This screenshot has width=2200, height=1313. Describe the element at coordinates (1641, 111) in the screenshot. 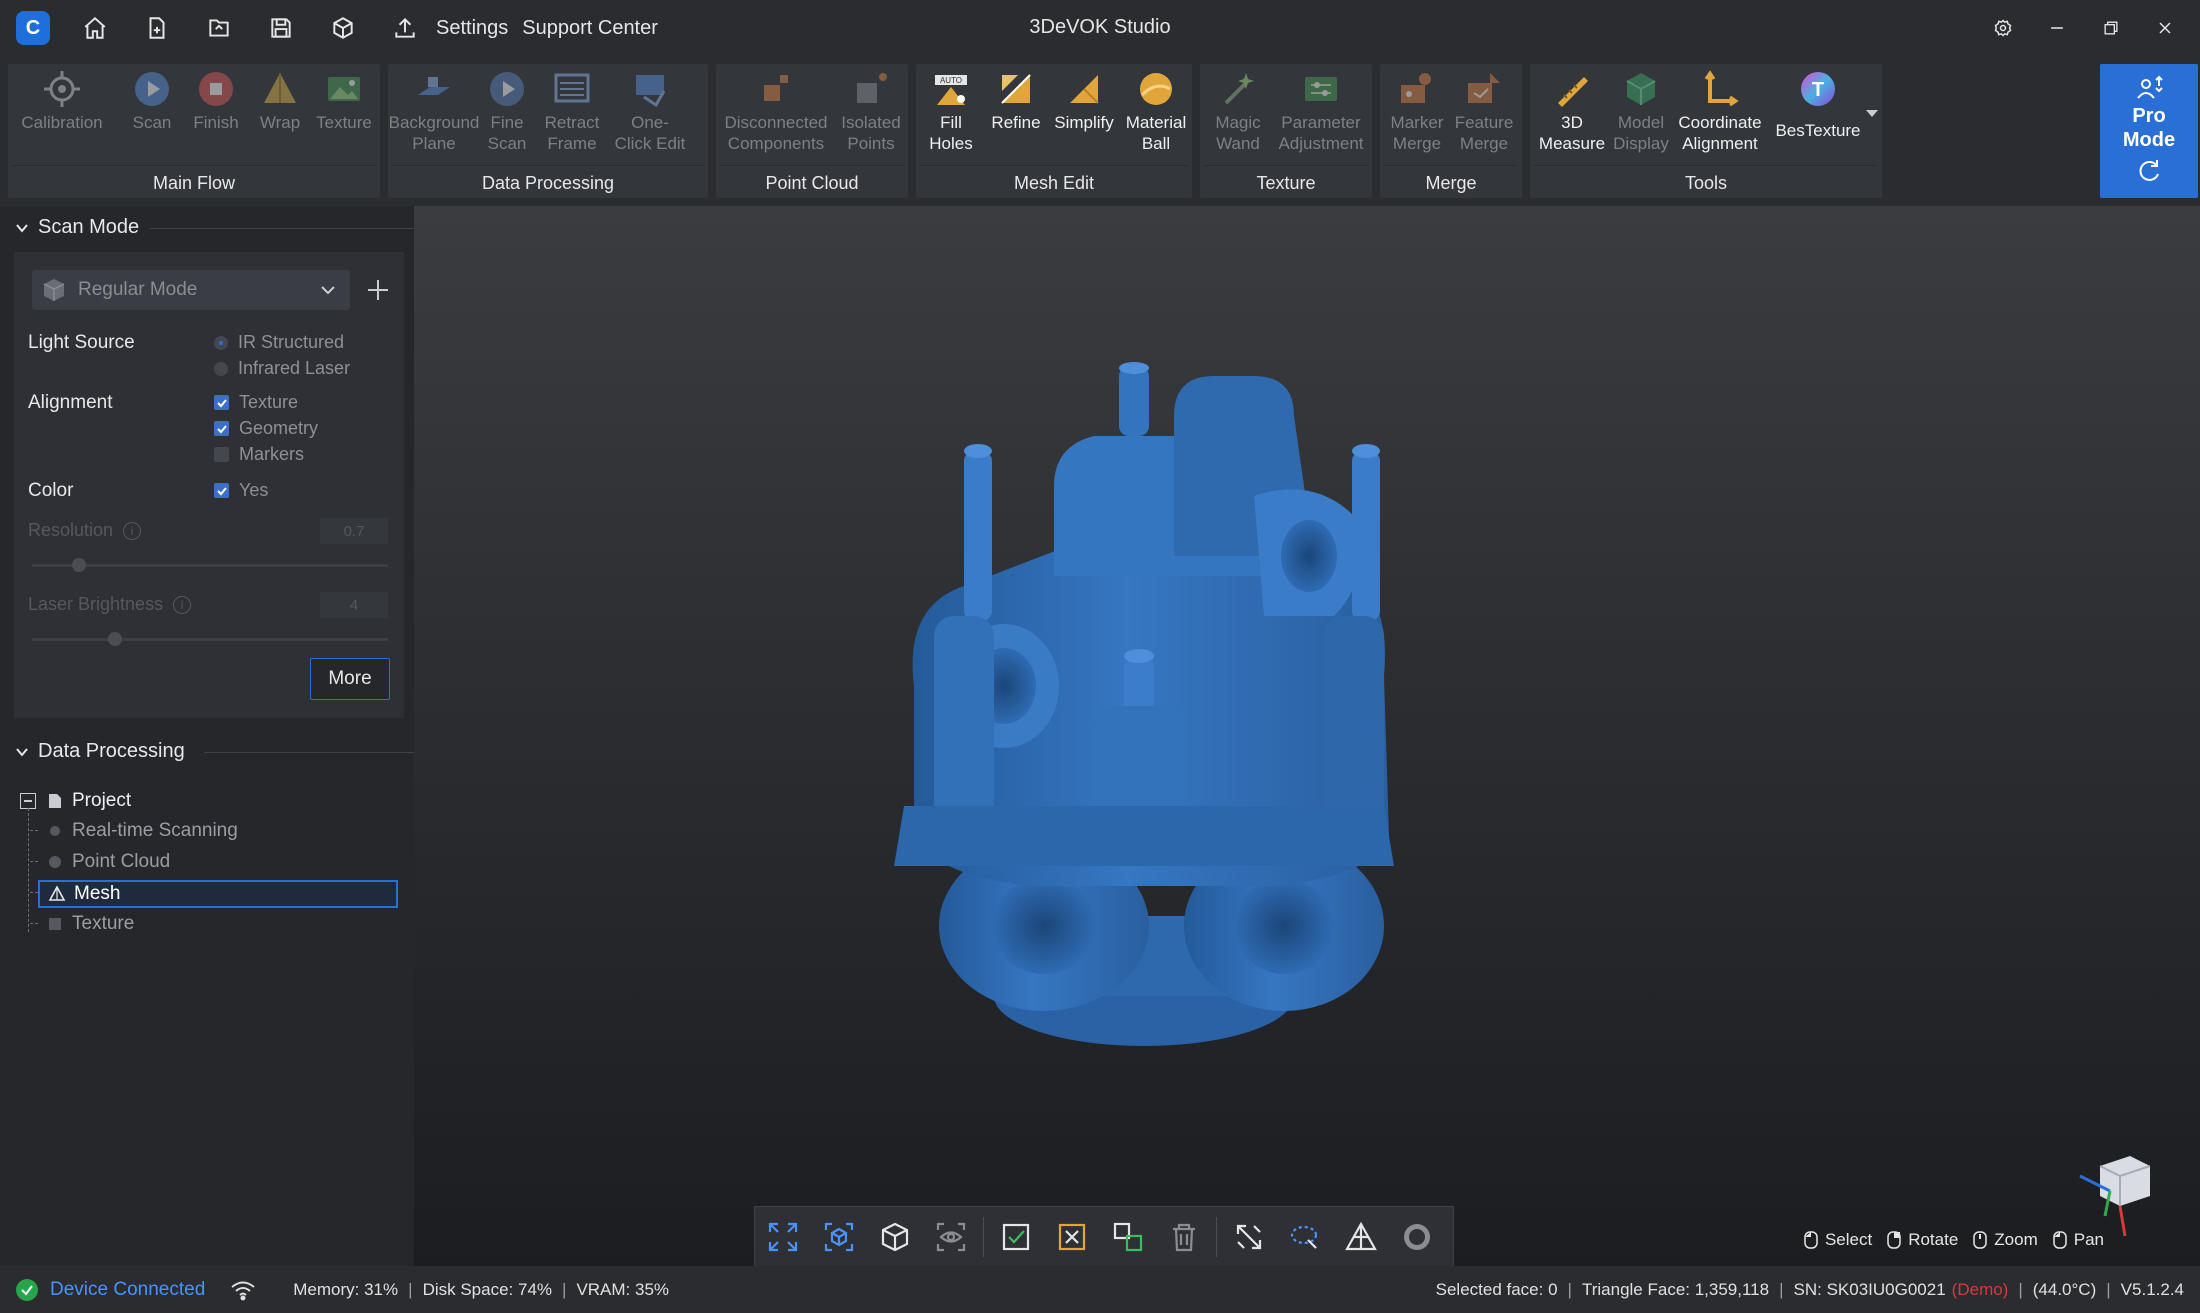

I see `model-display-button: Model Display` at that location.